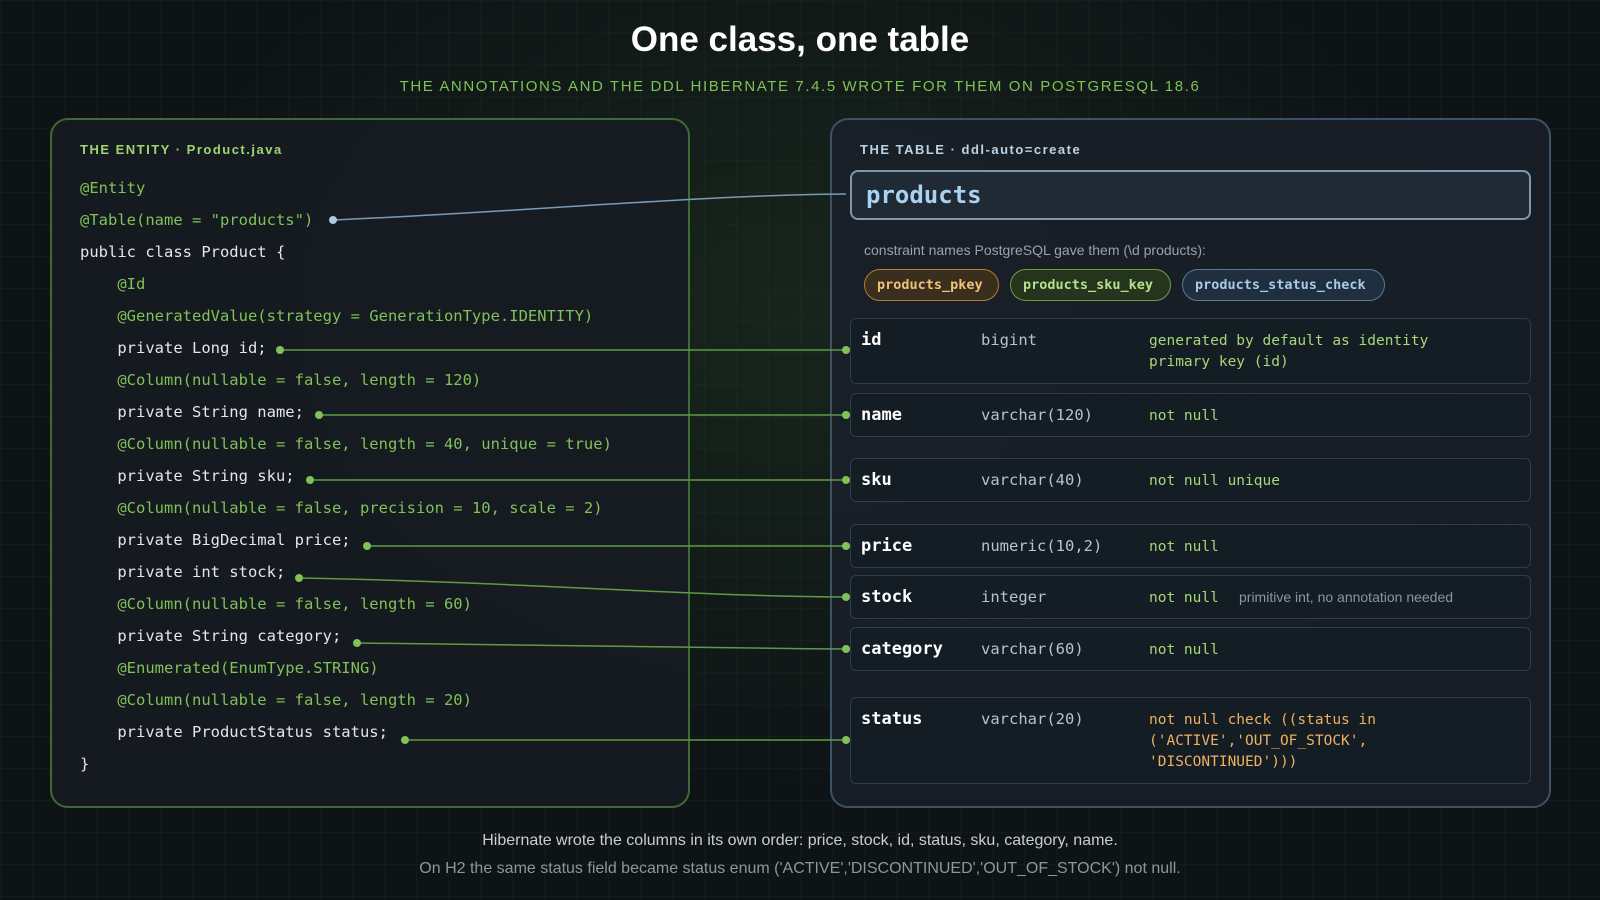 This screenshot has height=900, width=1600. Describe the element at coordinates (589, 207) in the screenshot. I see `link-table-annotation` at that location.